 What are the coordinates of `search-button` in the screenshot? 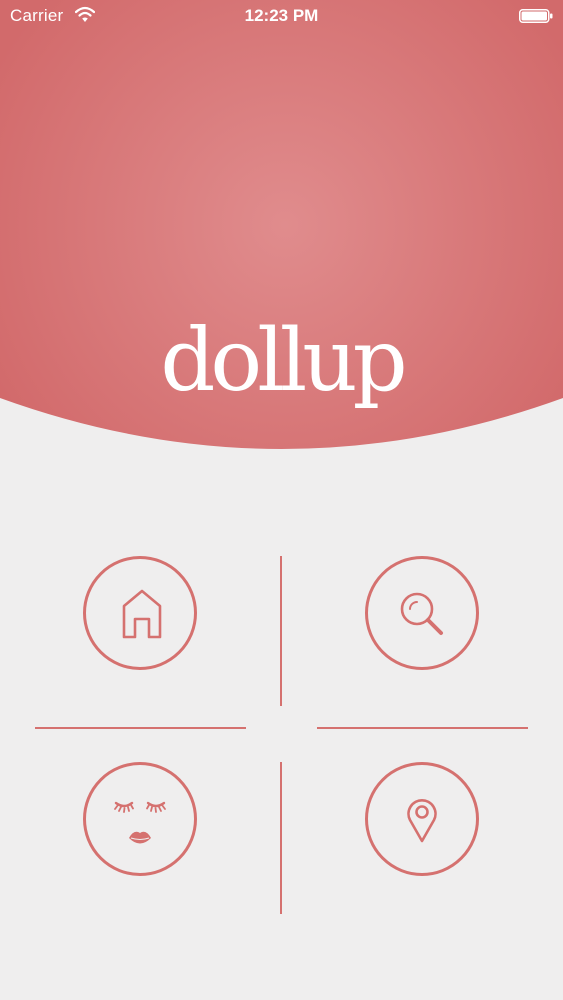 It's located at (422, 613).